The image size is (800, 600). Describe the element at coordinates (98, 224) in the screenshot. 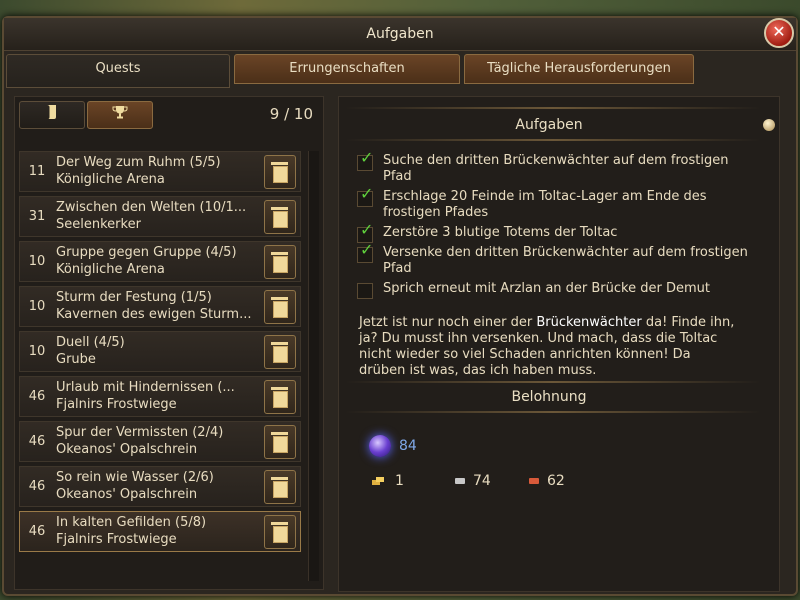

I see `quest-location: Seelenkerker` at that location.